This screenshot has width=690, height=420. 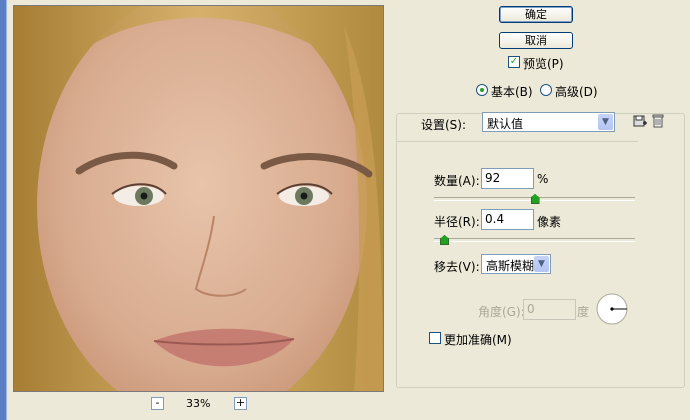 What do you see at coordinates (457, 267) in the screenshot?
I see `remove-label: 移去(V):` at bounding box center [457, 267].